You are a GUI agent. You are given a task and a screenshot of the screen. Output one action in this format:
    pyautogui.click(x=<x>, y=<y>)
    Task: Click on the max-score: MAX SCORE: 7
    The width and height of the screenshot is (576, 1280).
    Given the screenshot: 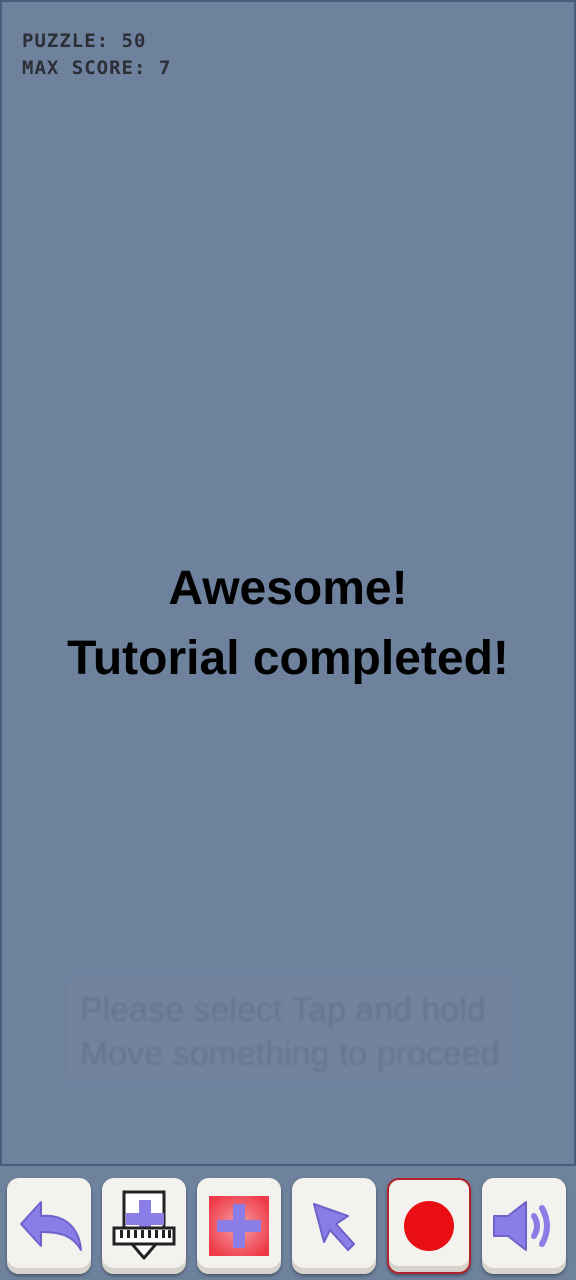 What is the action you would take?
    pyautogui.click(x=97, y=68)
    